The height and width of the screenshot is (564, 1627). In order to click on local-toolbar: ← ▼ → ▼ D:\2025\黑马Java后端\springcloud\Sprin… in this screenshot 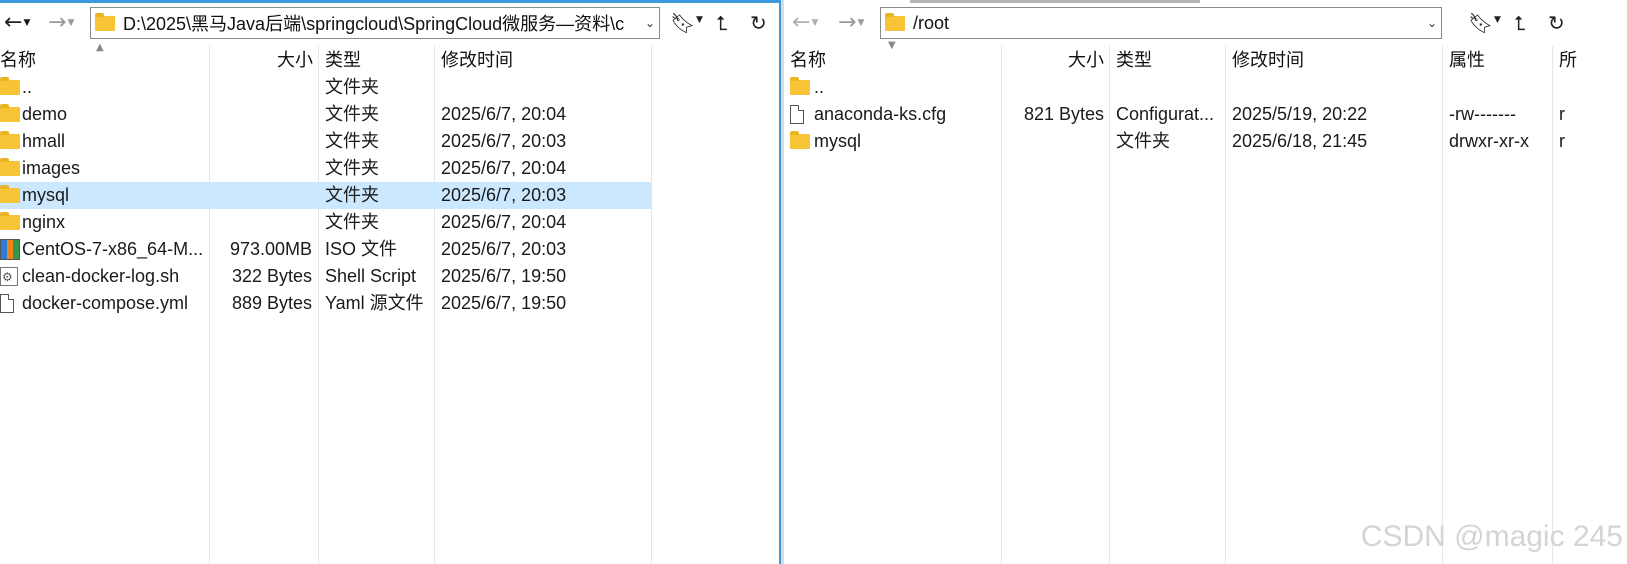, I will do `click(389, 23)`.